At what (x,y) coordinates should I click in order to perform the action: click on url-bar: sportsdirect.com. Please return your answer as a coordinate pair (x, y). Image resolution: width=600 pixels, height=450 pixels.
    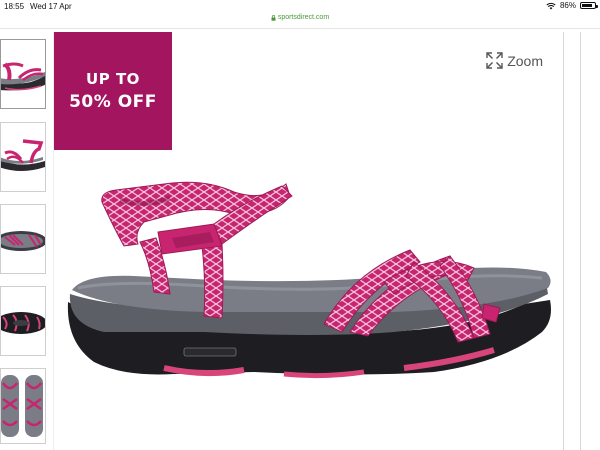
    Looking at the image, I should click on (300, 20).